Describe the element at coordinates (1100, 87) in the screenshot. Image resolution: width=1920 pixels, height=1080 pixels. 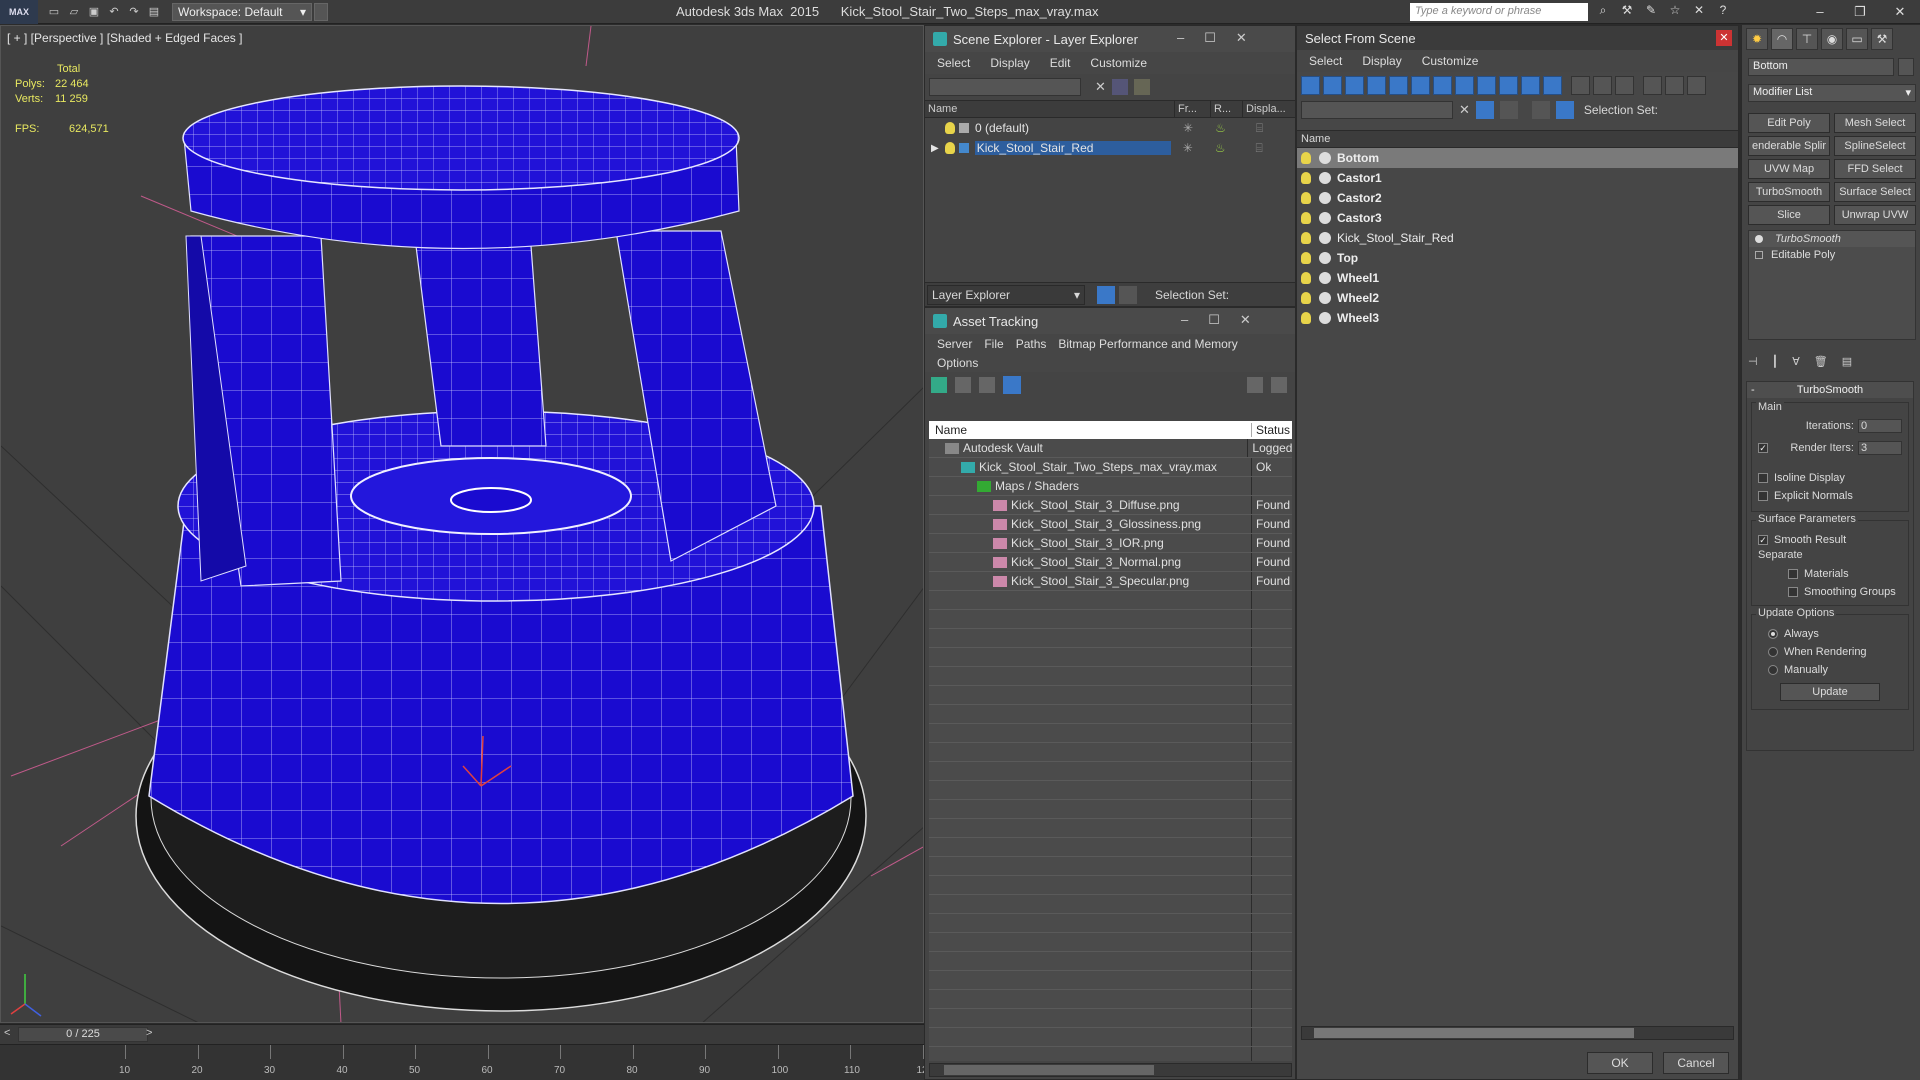
I see `clear-filter-icon: ✕` at that location.